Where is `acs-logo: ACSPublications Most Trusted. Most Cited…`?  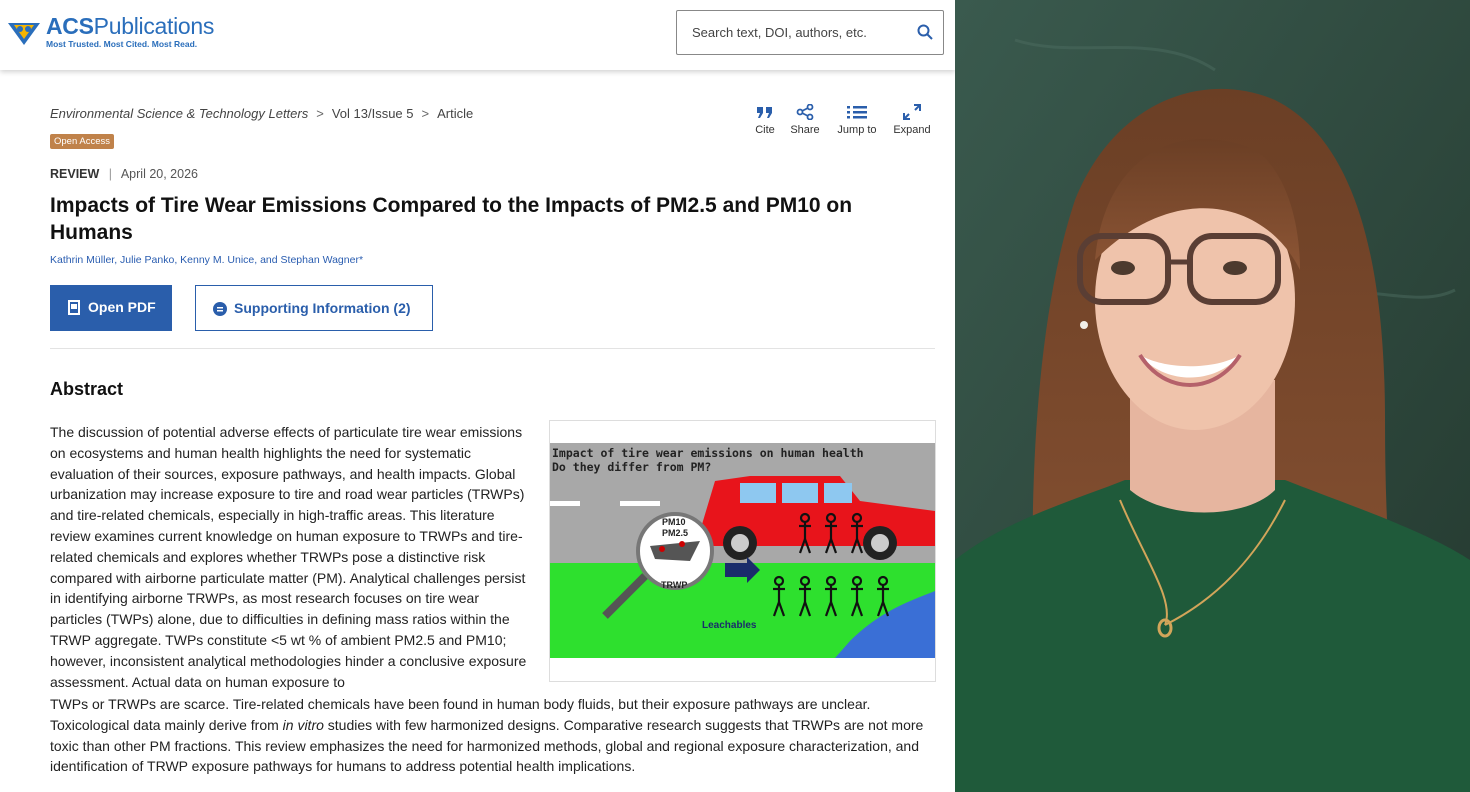 acs-logo: ACSPublications Most Trusted. Most Cited… is located at coordinates (136, 33).